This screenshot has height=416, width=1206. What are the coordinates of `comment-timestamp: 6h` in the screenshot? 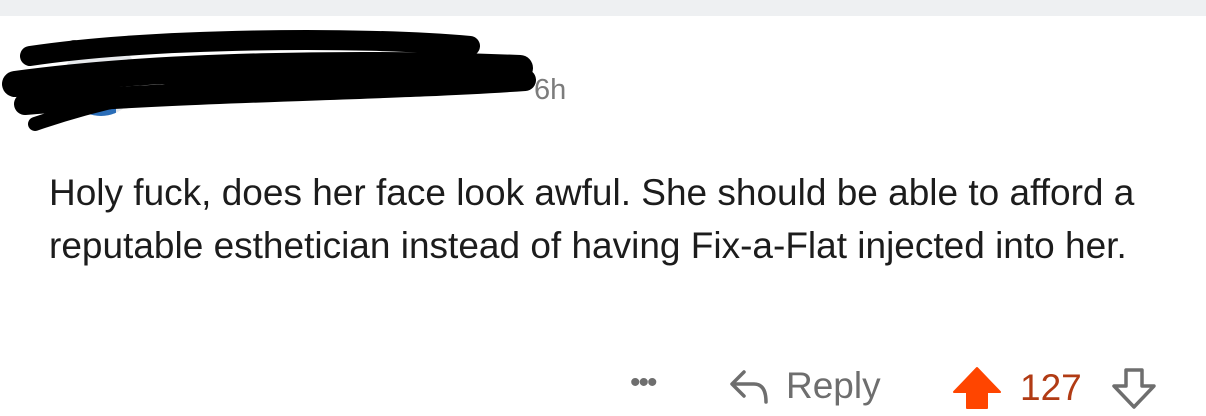 It's located at (550, 90).